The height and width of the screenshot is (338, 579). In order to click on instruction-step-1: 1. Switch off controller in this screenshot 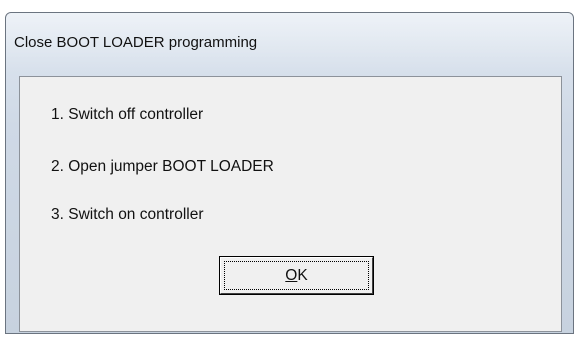, I will do `click(127, 114)`.